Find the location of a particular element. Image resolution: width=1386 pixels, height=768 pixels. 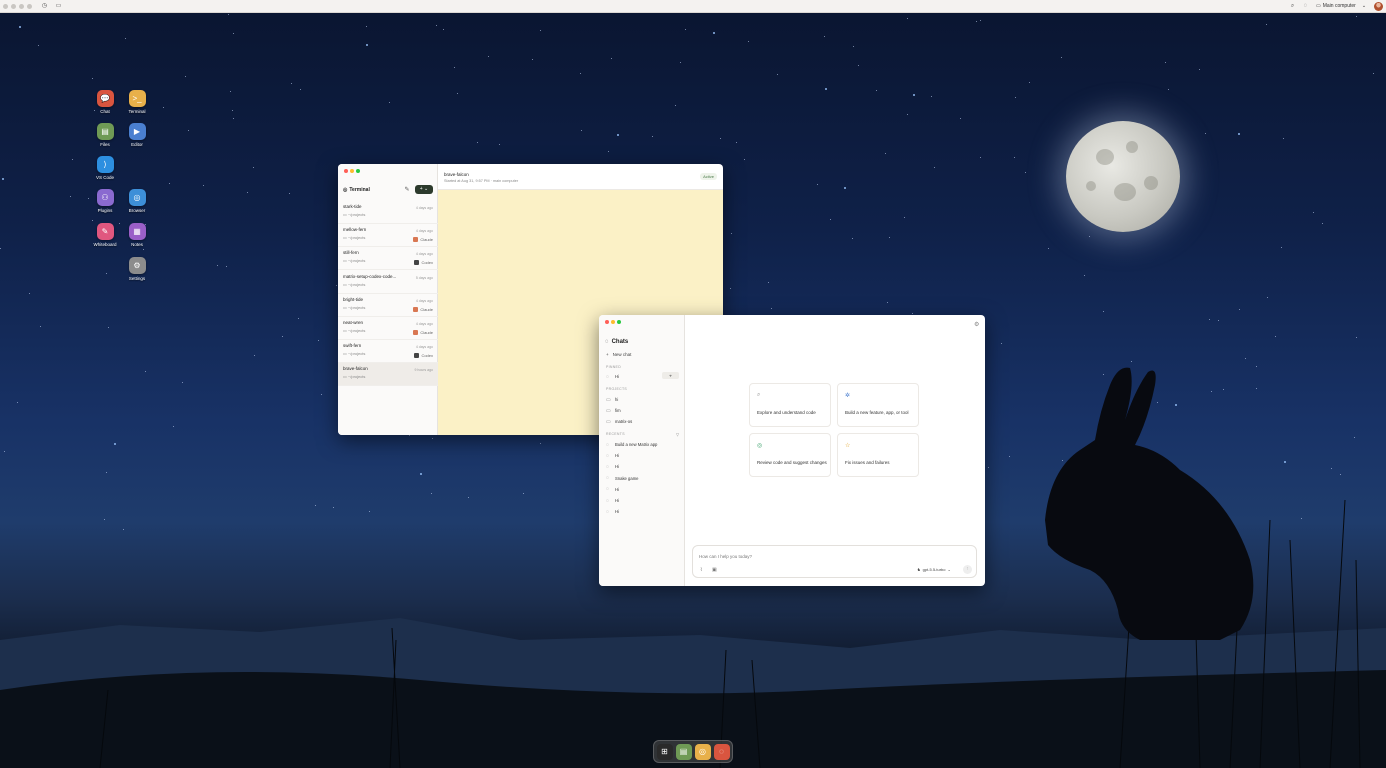

vscode-icon: ⟩ is located at coordinates (105, 164).